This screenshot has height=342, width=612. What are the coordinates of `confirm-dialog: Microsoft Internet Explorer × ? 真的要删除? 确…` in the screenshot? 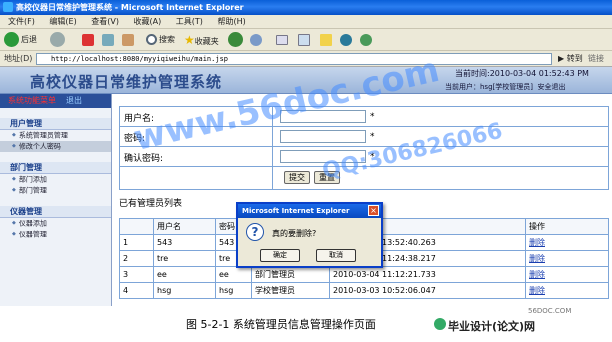 It's located at (309, 235).